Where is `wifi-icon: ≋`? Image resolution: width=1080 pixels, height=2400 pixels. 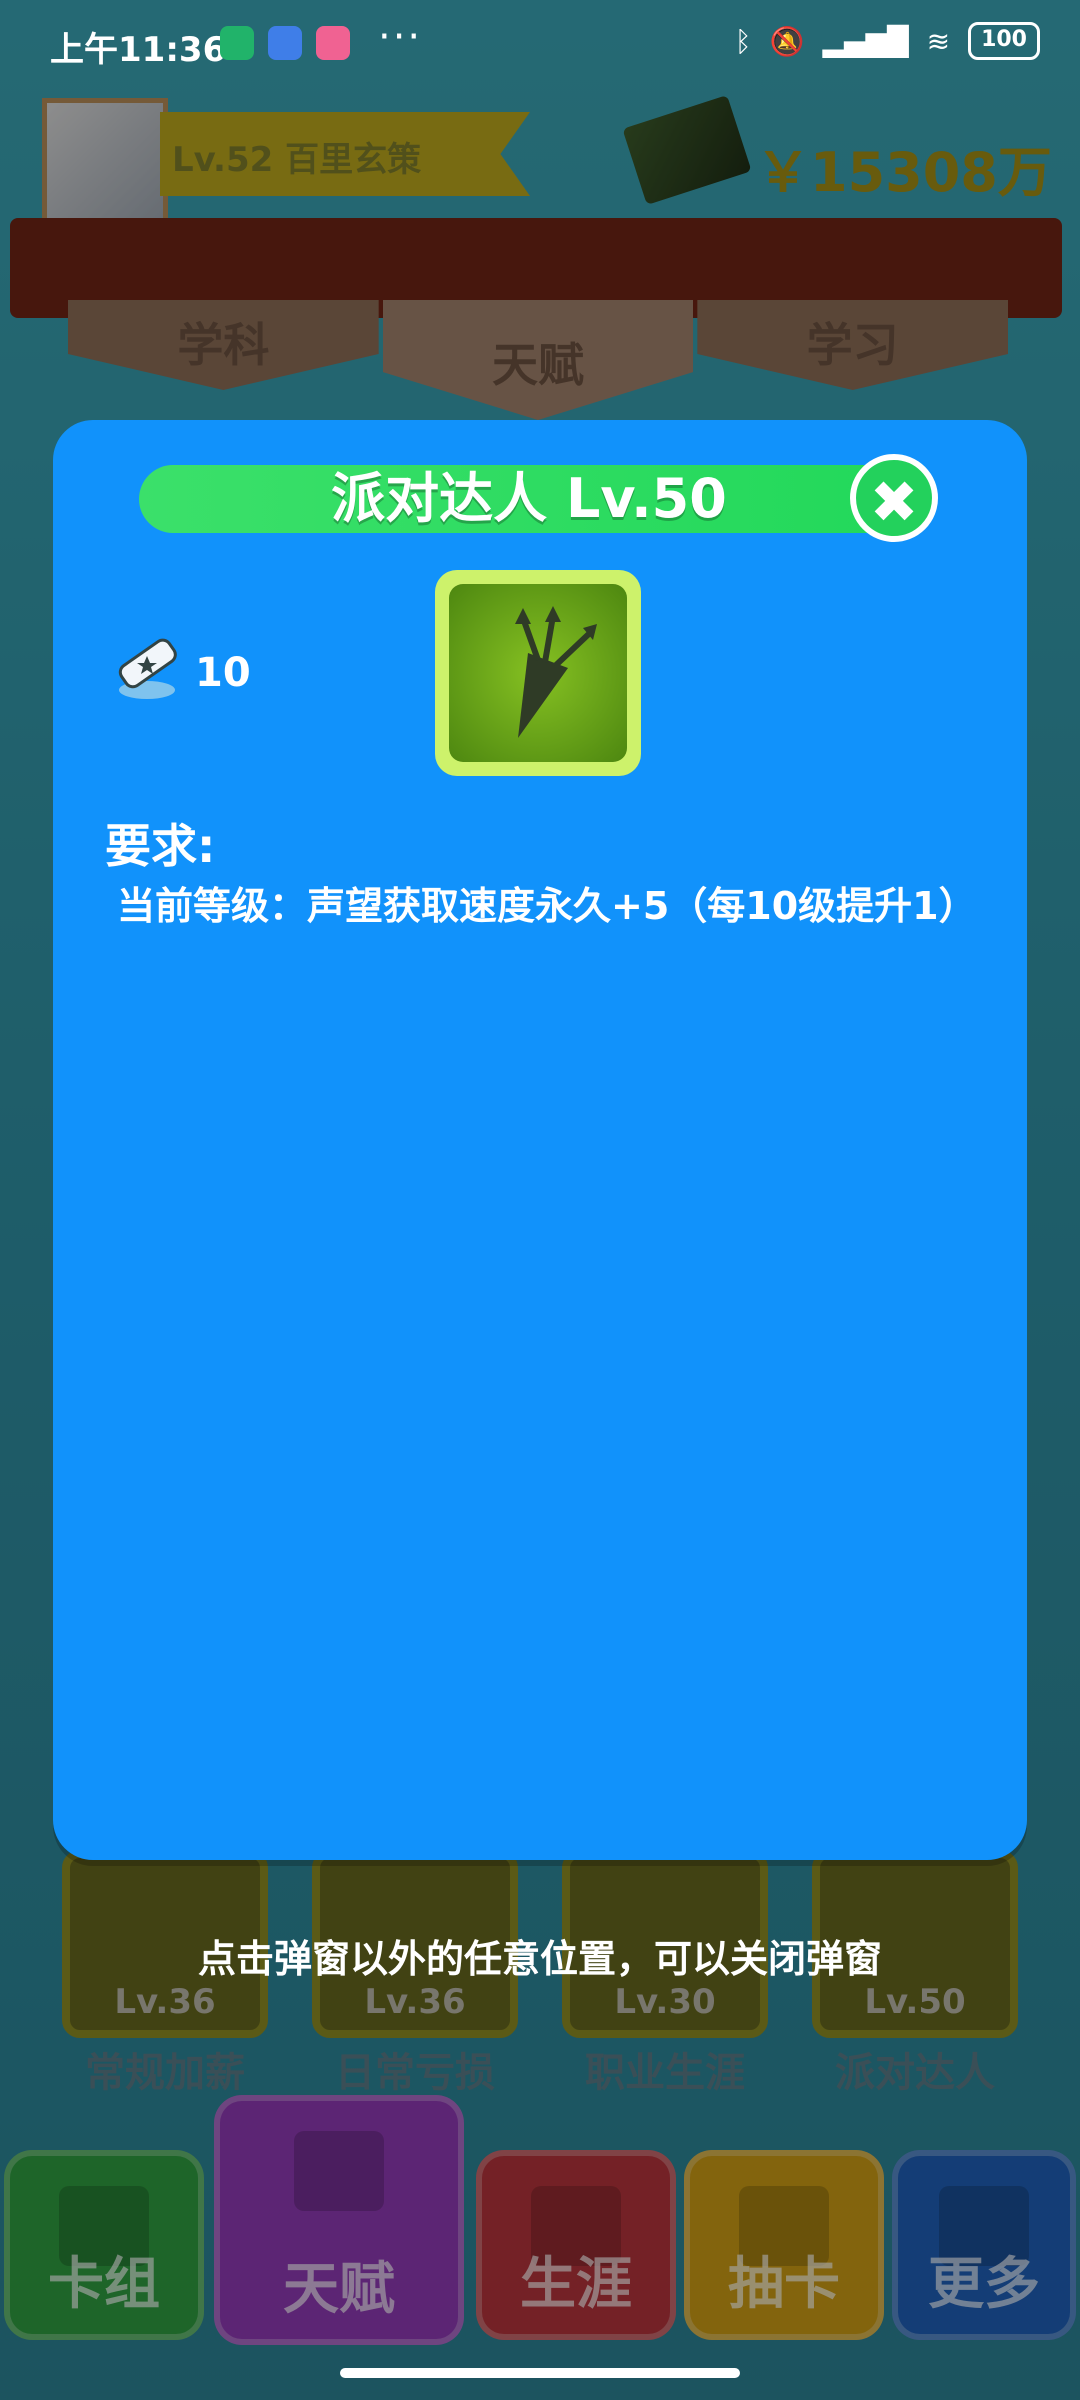
wifi-icon: ≋ is located at coordinates (938, 41).